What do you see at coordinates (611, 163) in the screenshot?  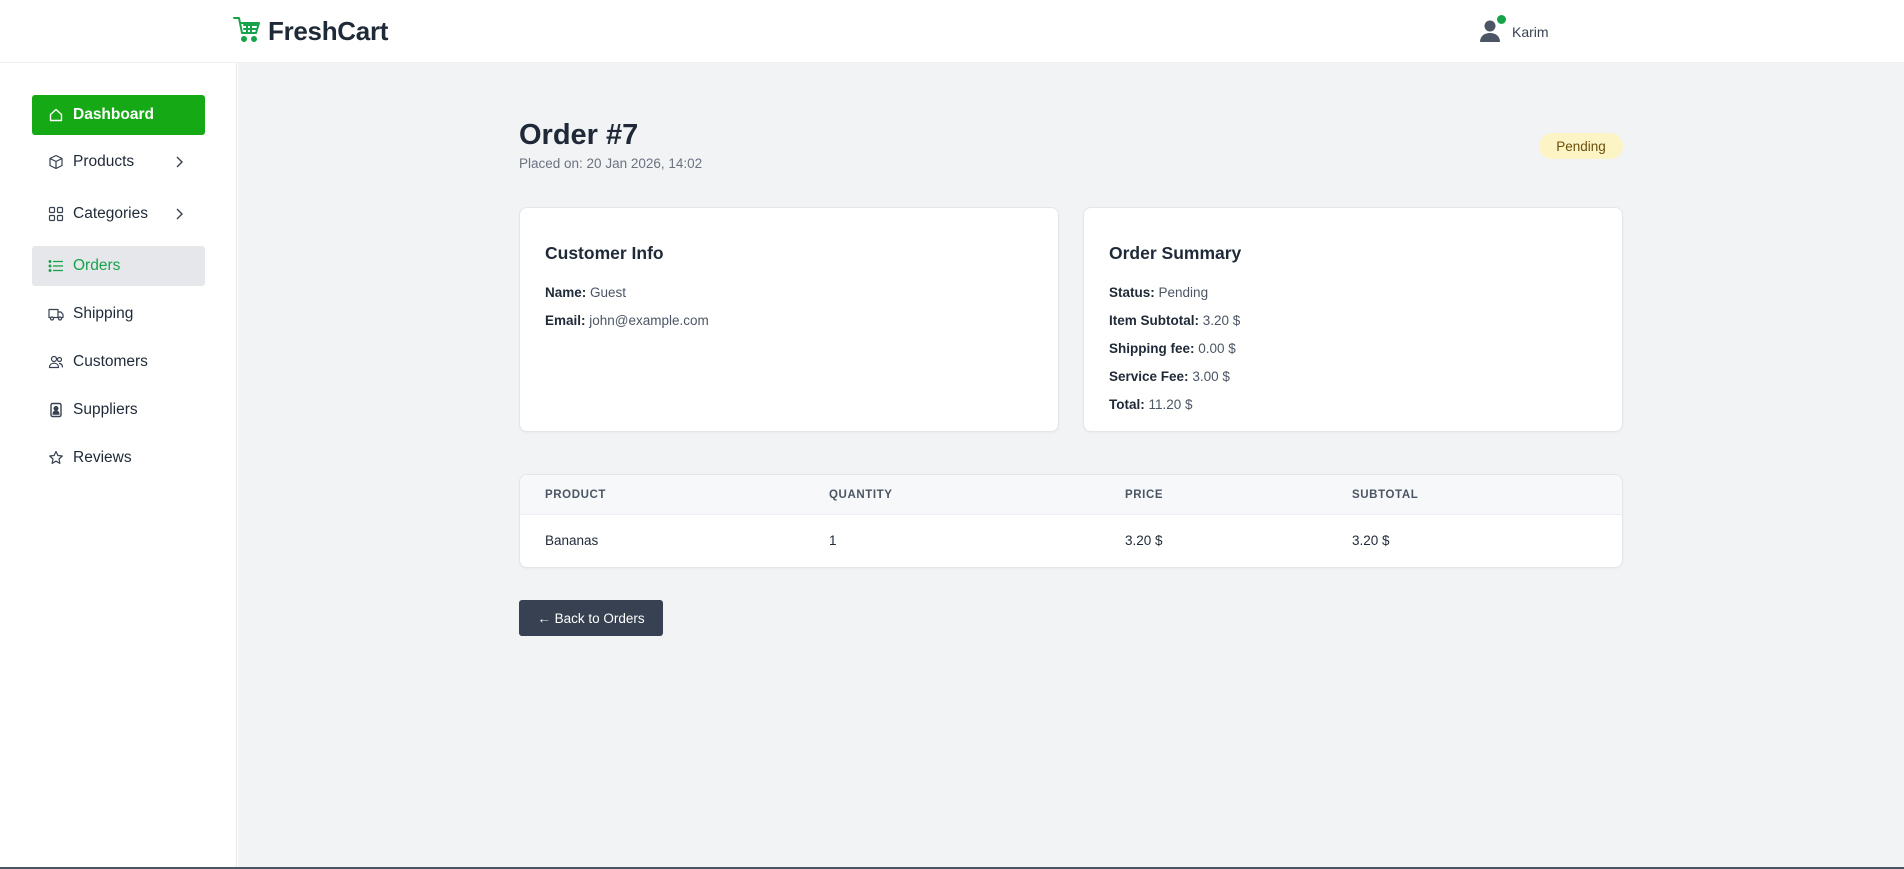 I see `order-date: Placed on: 20 Jan 2026, 14:02` at bounding box center [611, 163].